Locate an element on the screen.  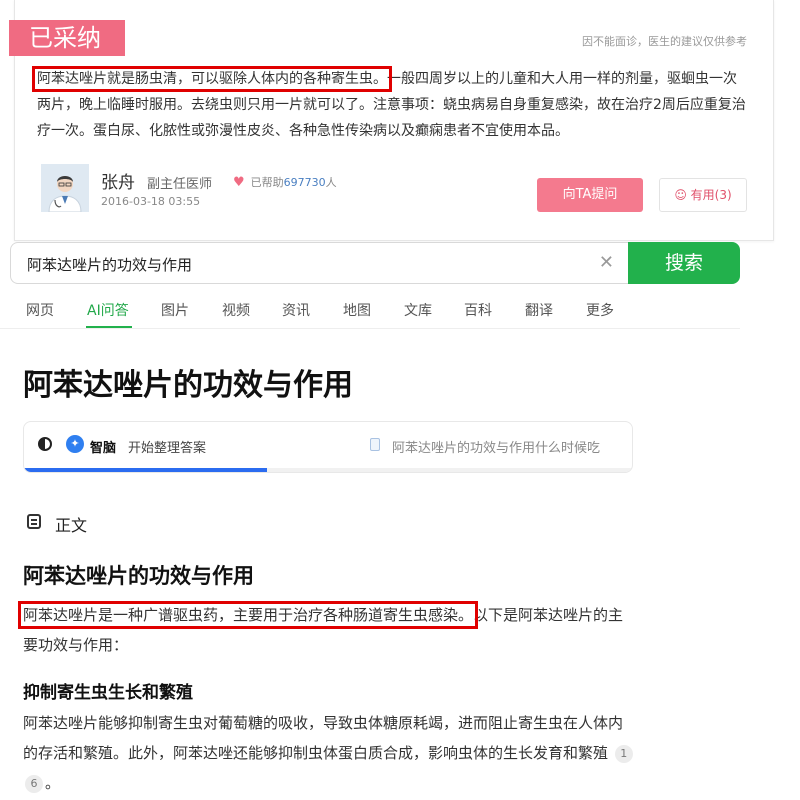
doctor-name: 张舟 is located at coordinates (118, 180).